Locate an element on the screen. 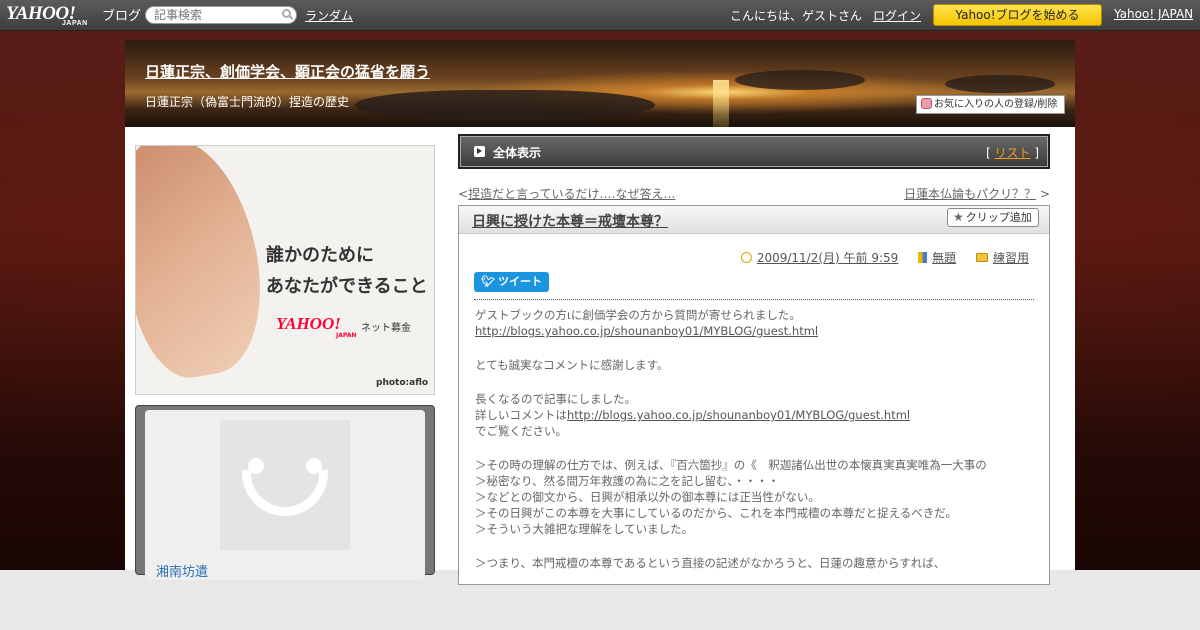 This screenshot has width=1200, height=630. clip-add-button: ★ クリップ追加 is located at coordinates (993, 217).